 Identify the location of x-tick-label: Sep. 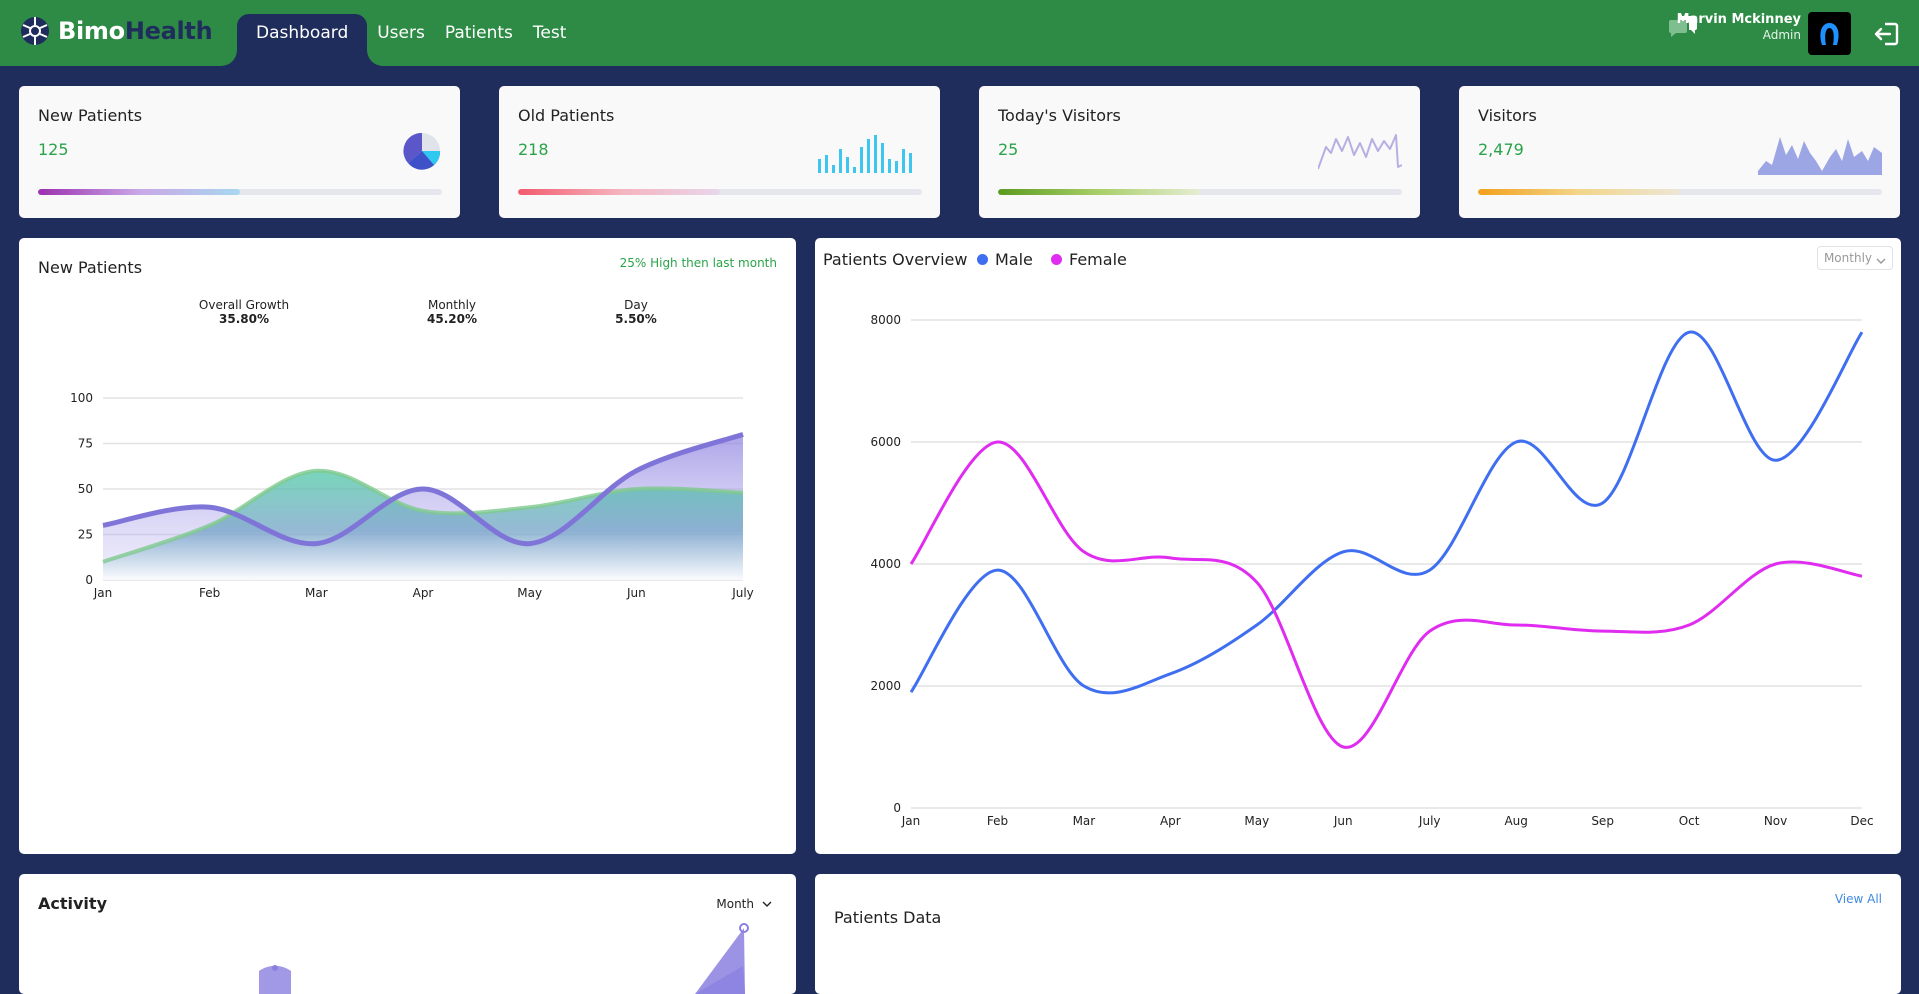
(1602, 821).